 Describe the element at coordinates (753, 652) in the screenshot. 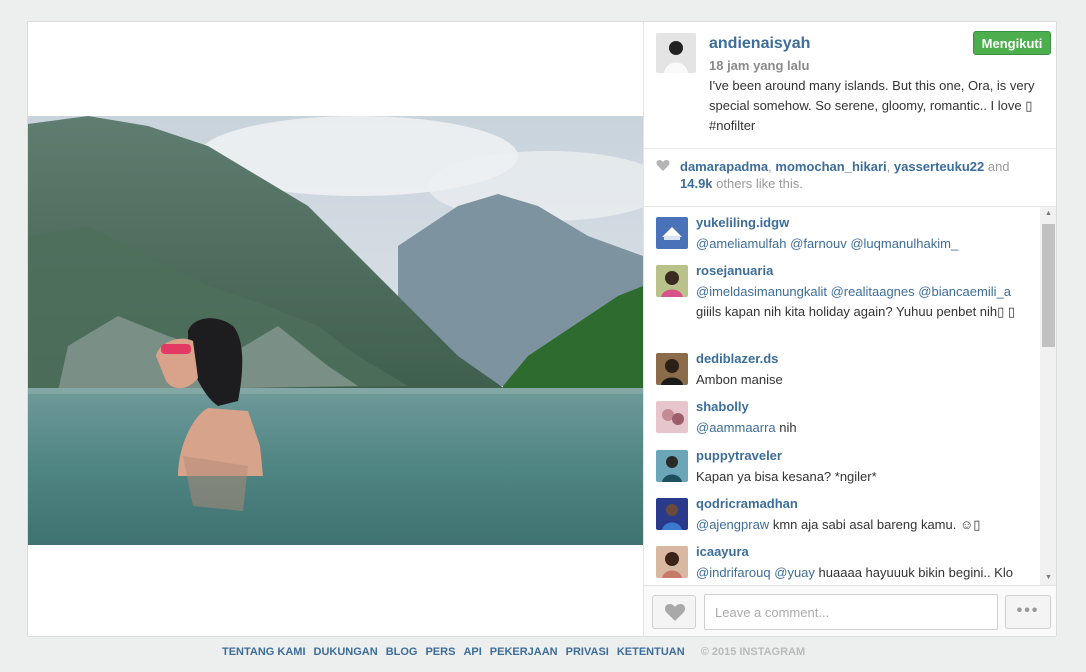

I see `copyright: © 2015 INSTAGRAM` at that location.